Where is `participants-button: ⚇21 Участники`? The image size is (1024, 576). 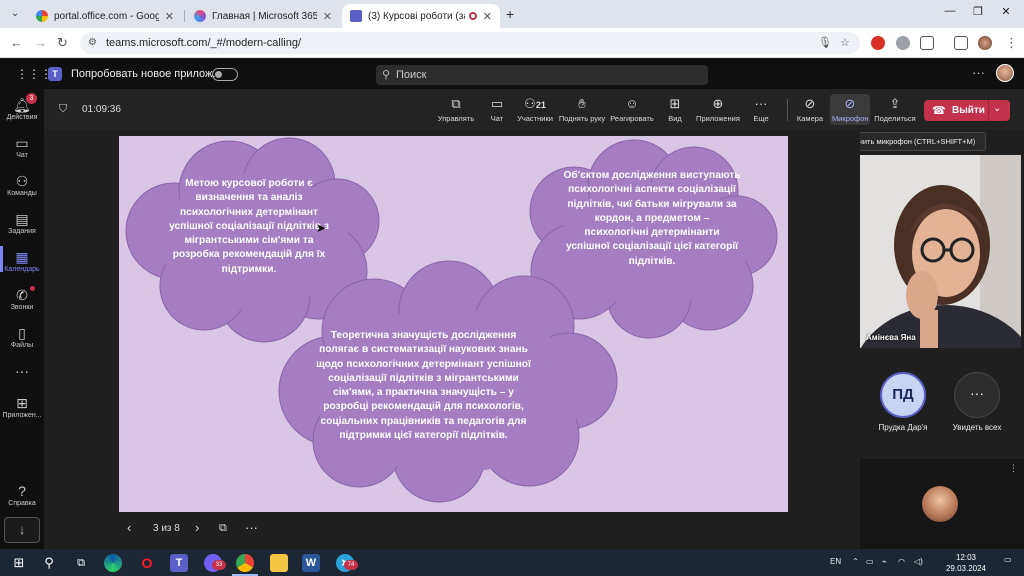 participants-button: ⚇21 Участники is located at coordinates (535, 109).